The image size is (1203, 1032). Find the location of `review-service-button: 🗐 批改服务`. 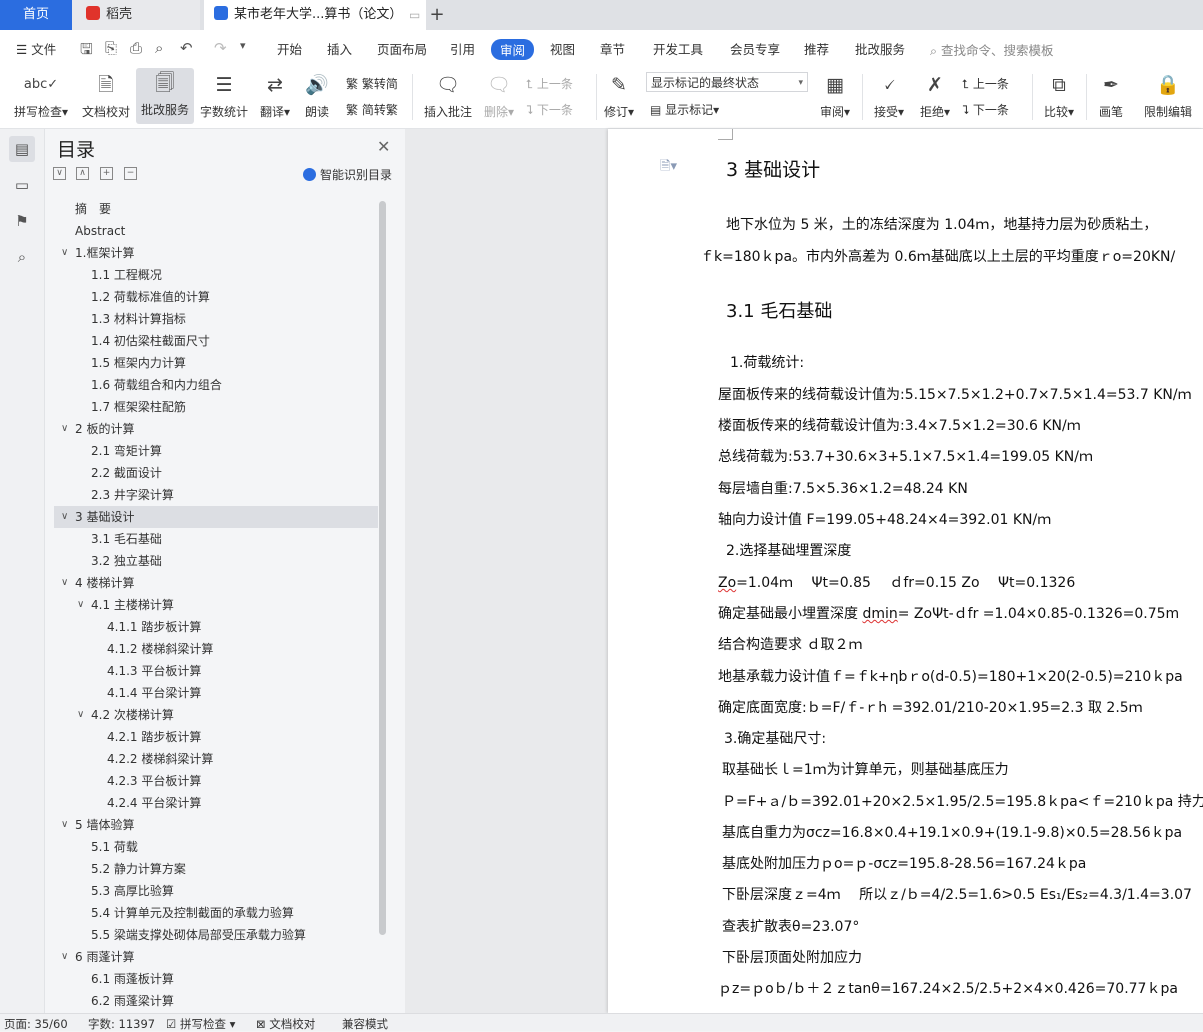

review-service-button: 🗐 批改服务 is located at coordinates (165, 96).